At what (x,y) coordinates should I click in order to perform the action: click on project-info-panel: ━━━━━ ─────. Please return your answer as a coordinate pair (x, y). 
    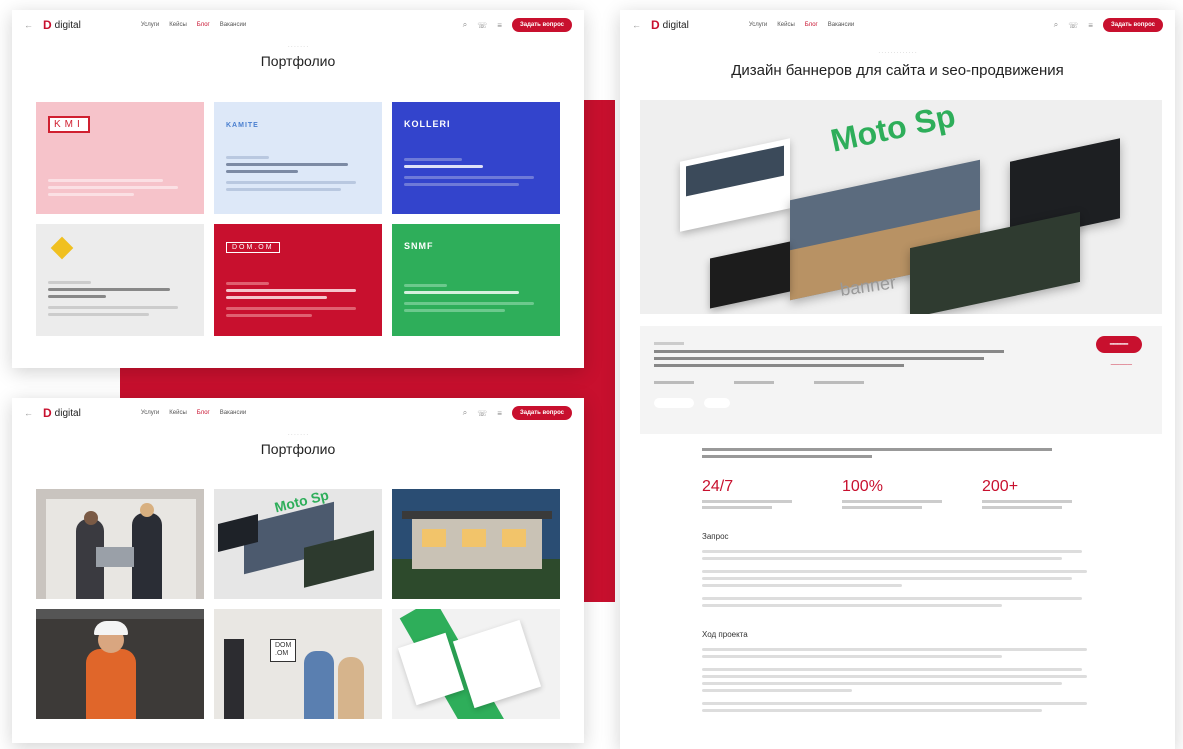
    Looking at the image, I should click on (901, 380).